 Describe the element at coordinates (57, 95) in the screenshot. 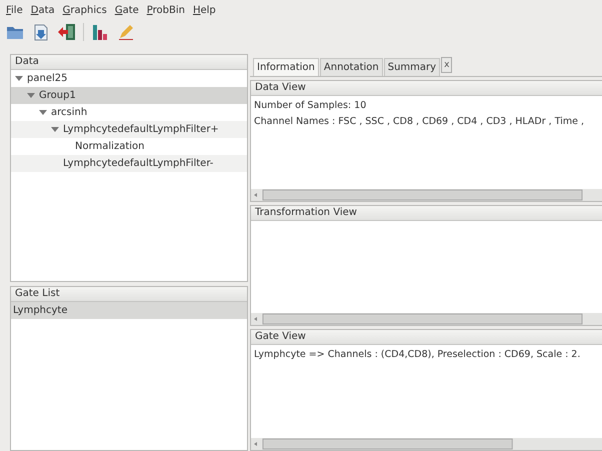

I see `tree-item: Group1` at that location.